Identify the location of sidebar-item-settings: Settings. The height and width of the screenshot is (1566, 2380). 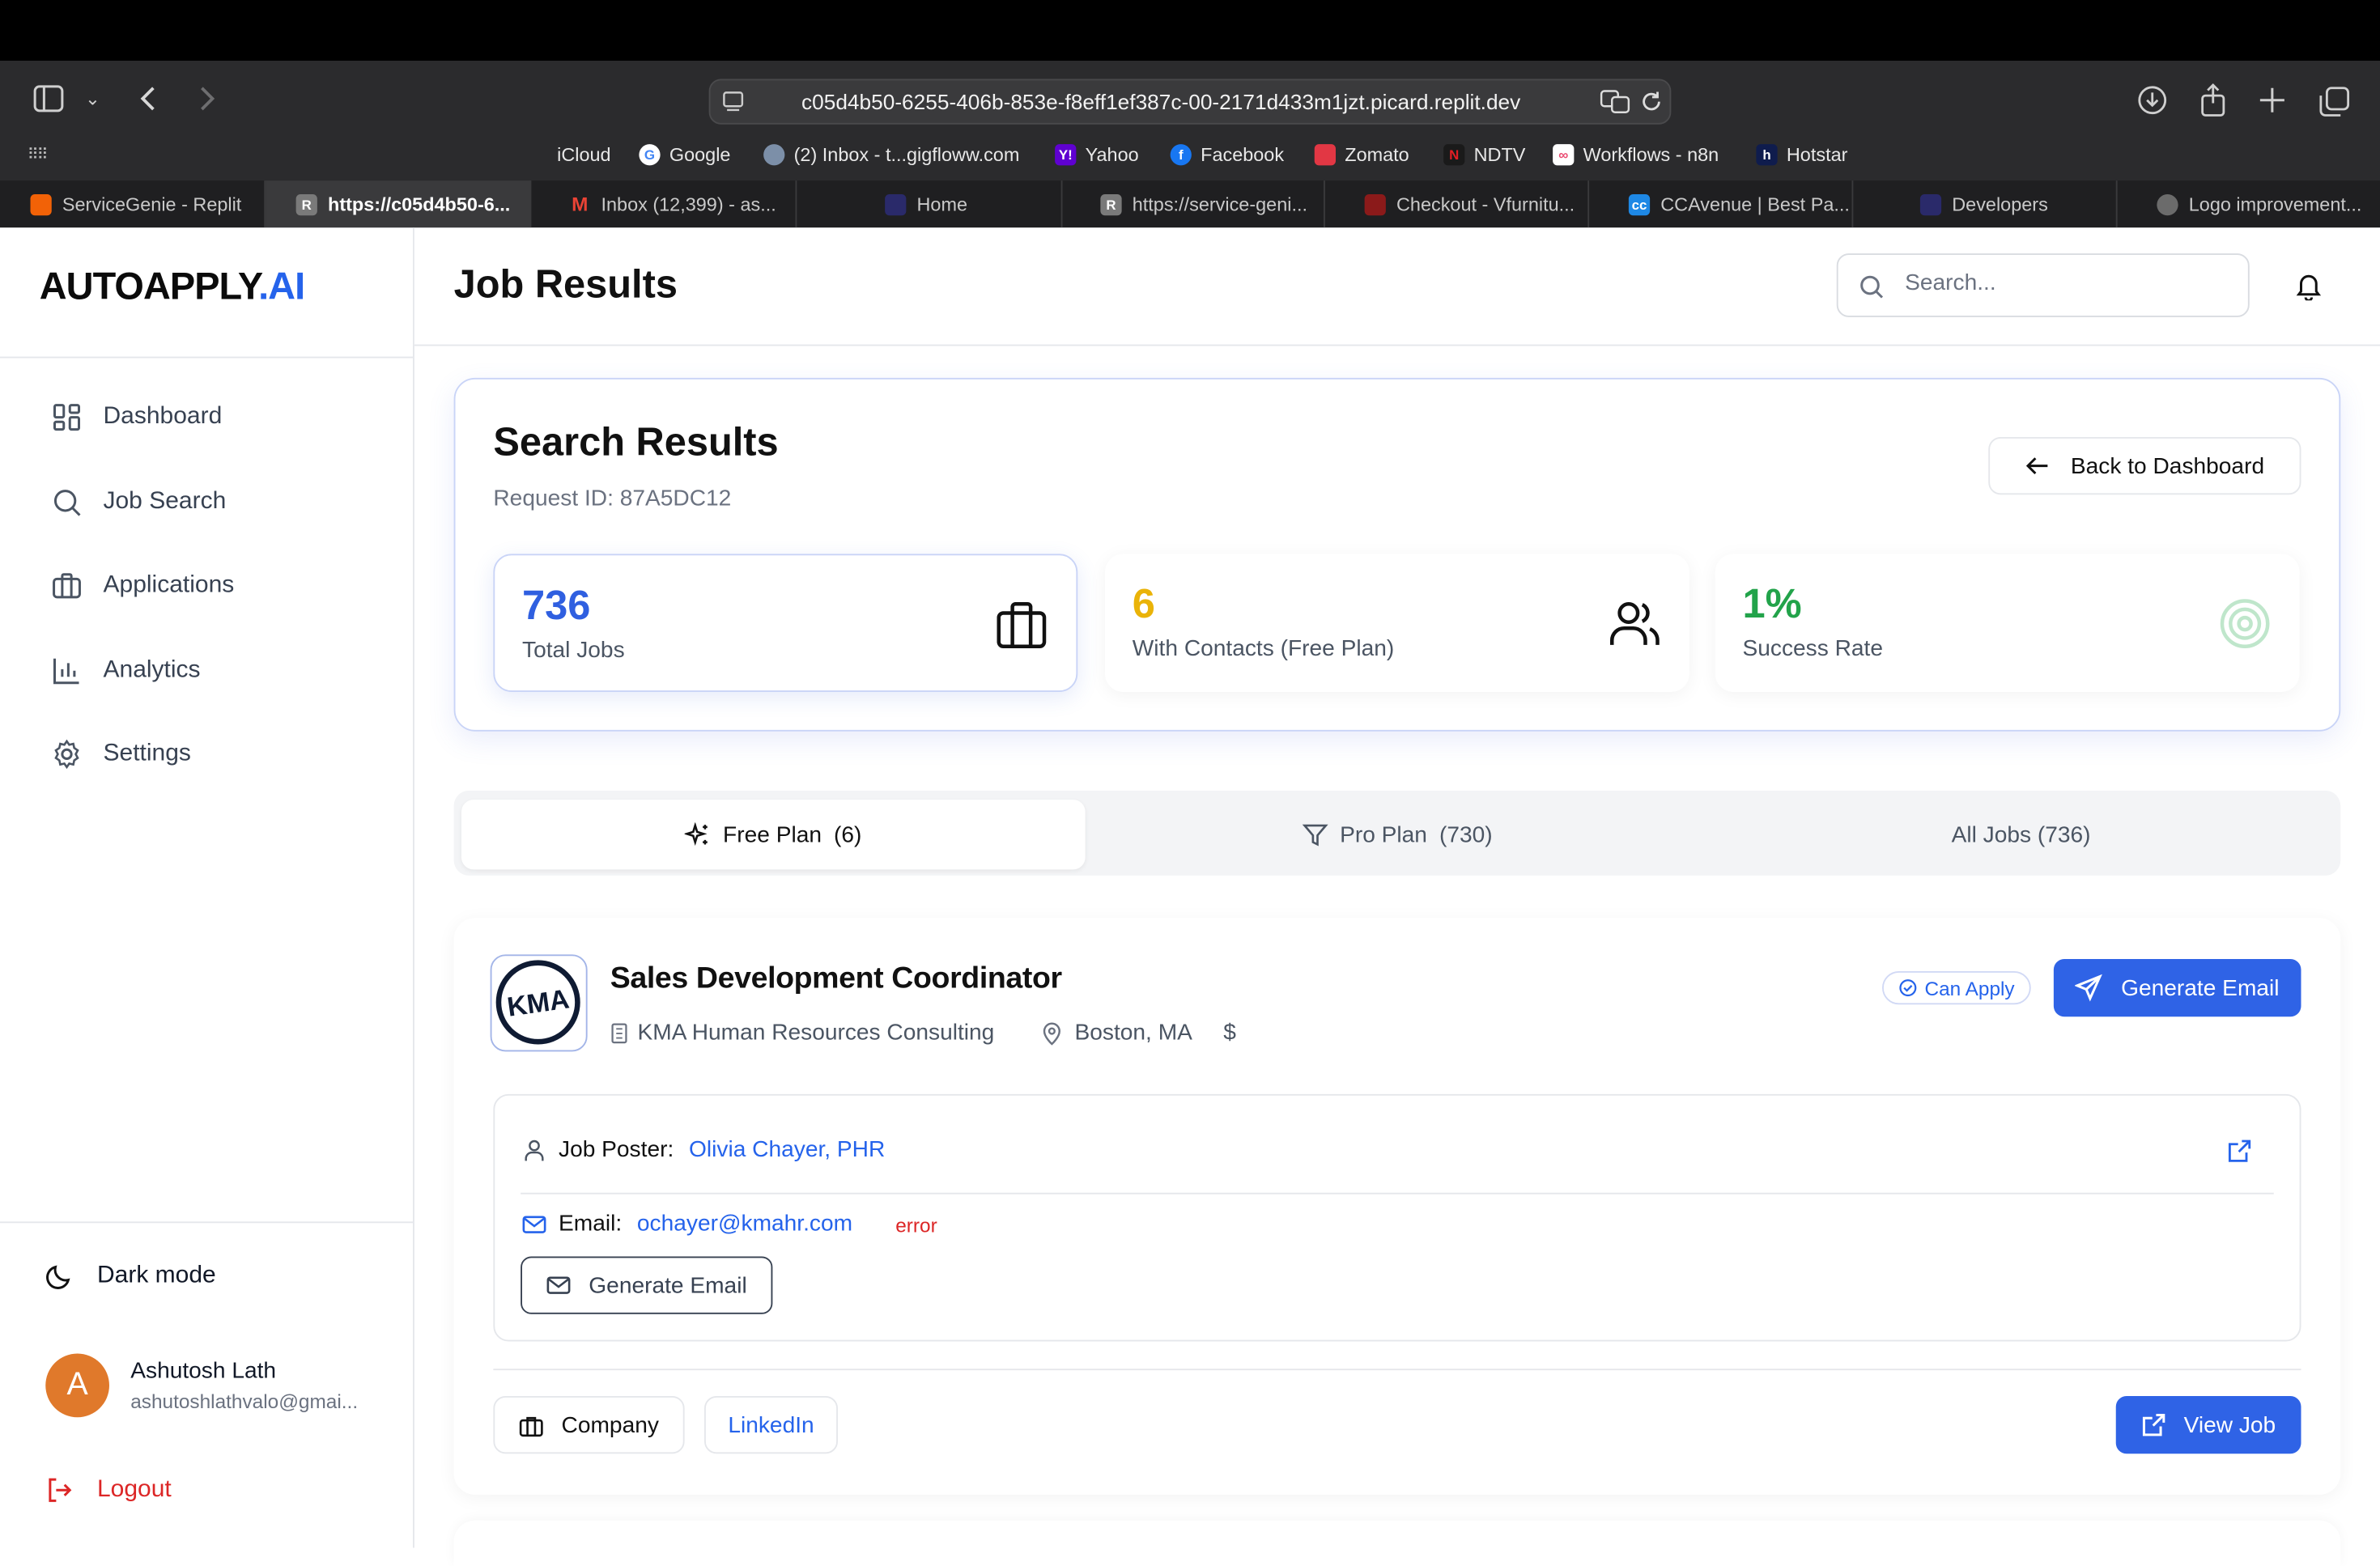
(121, 754).